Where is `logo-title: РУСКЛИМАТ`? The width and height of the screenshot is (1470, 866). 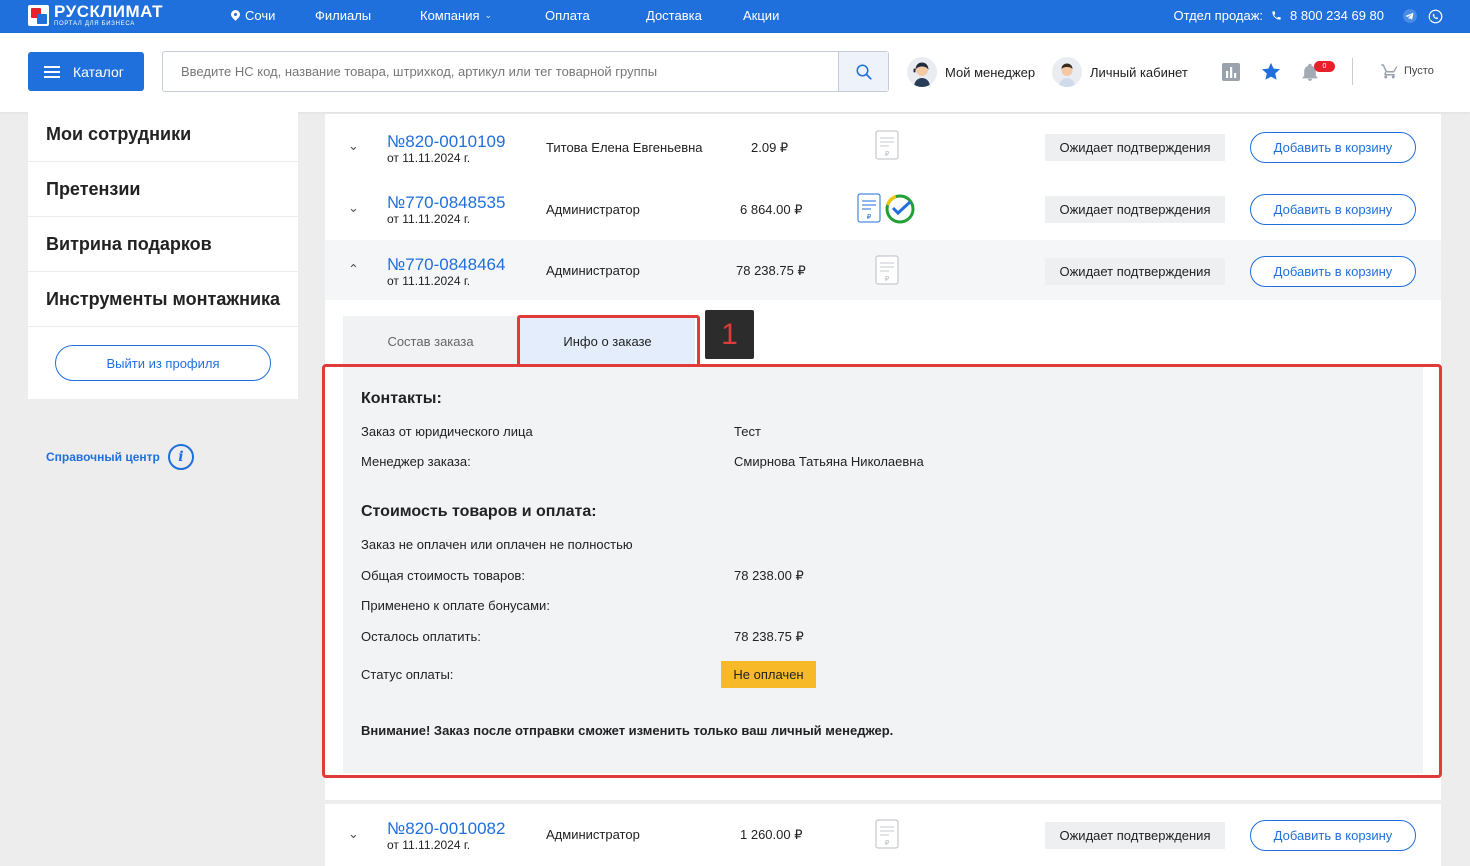 logo-title: РУСКЛИМАТ is located at coordinates (108, 11).